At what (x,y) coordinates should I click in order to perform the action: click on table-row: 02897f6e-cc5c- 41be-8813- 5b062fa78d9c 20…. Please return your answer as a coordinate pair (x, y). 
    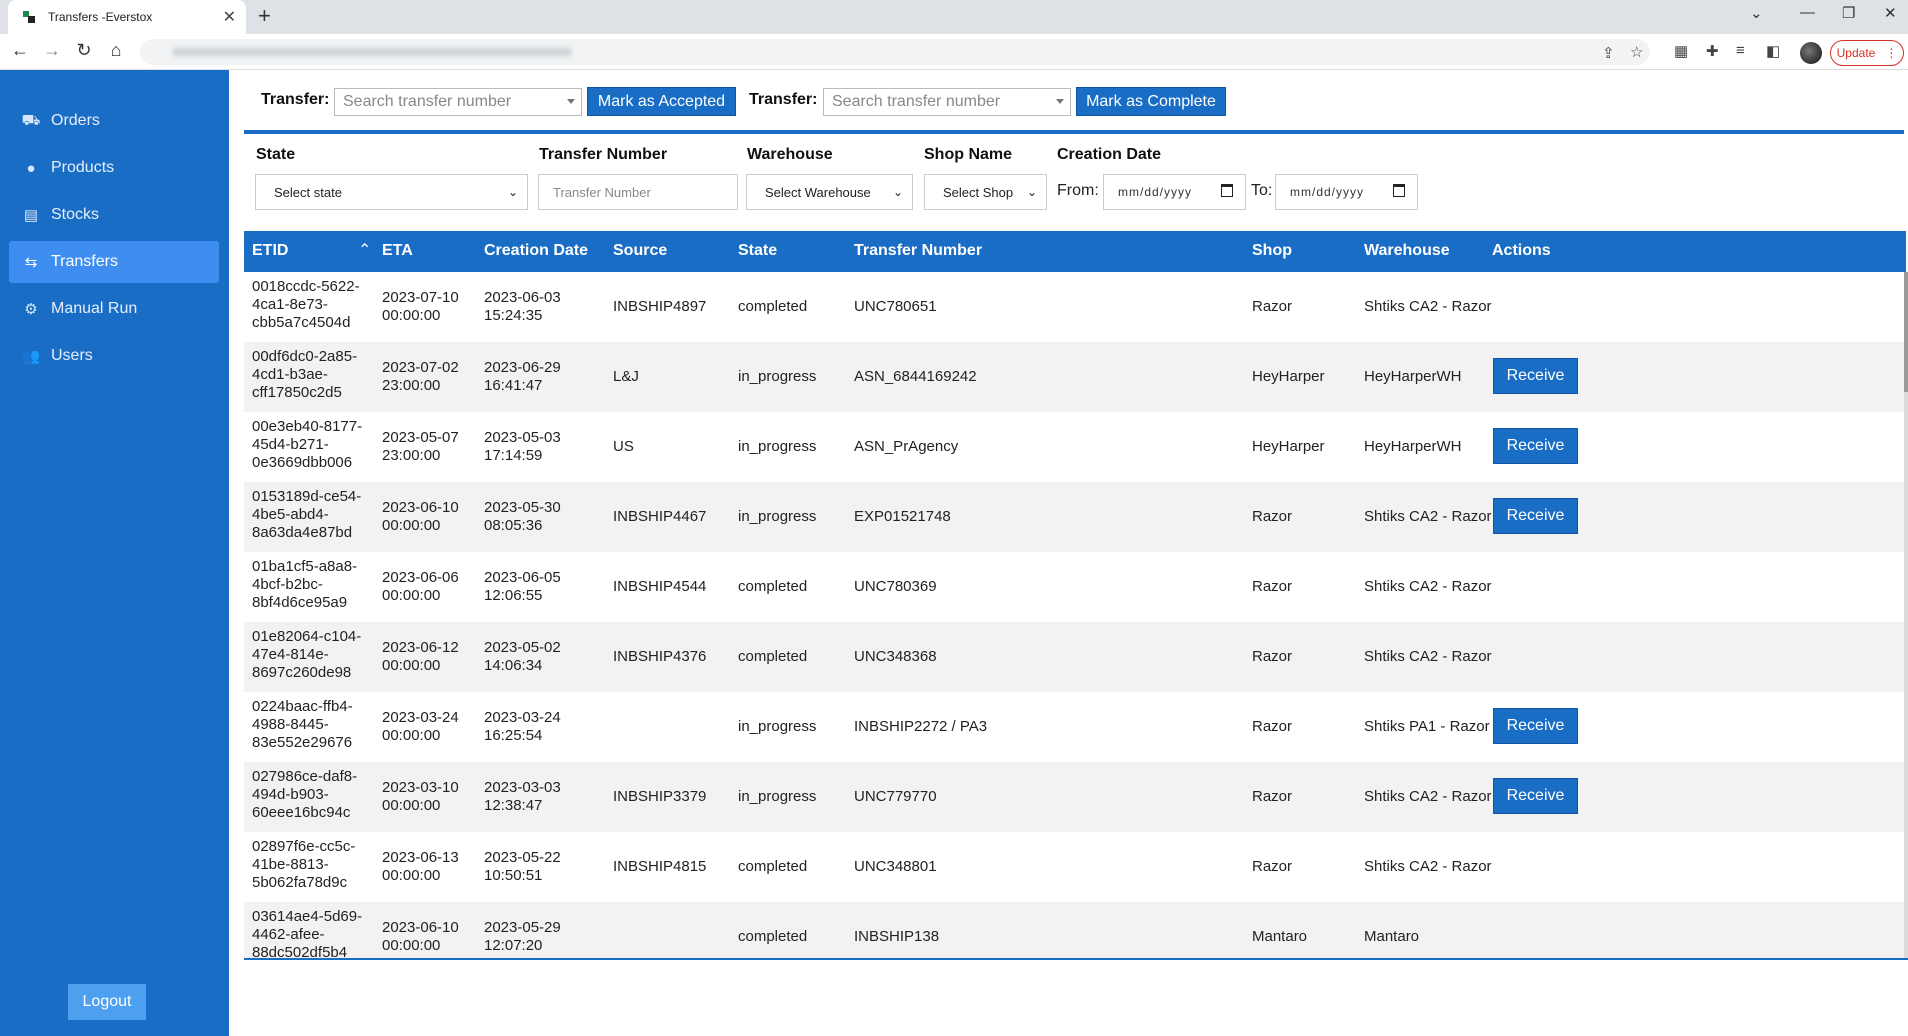
    Looking at the image, I should click on (1075, 867).